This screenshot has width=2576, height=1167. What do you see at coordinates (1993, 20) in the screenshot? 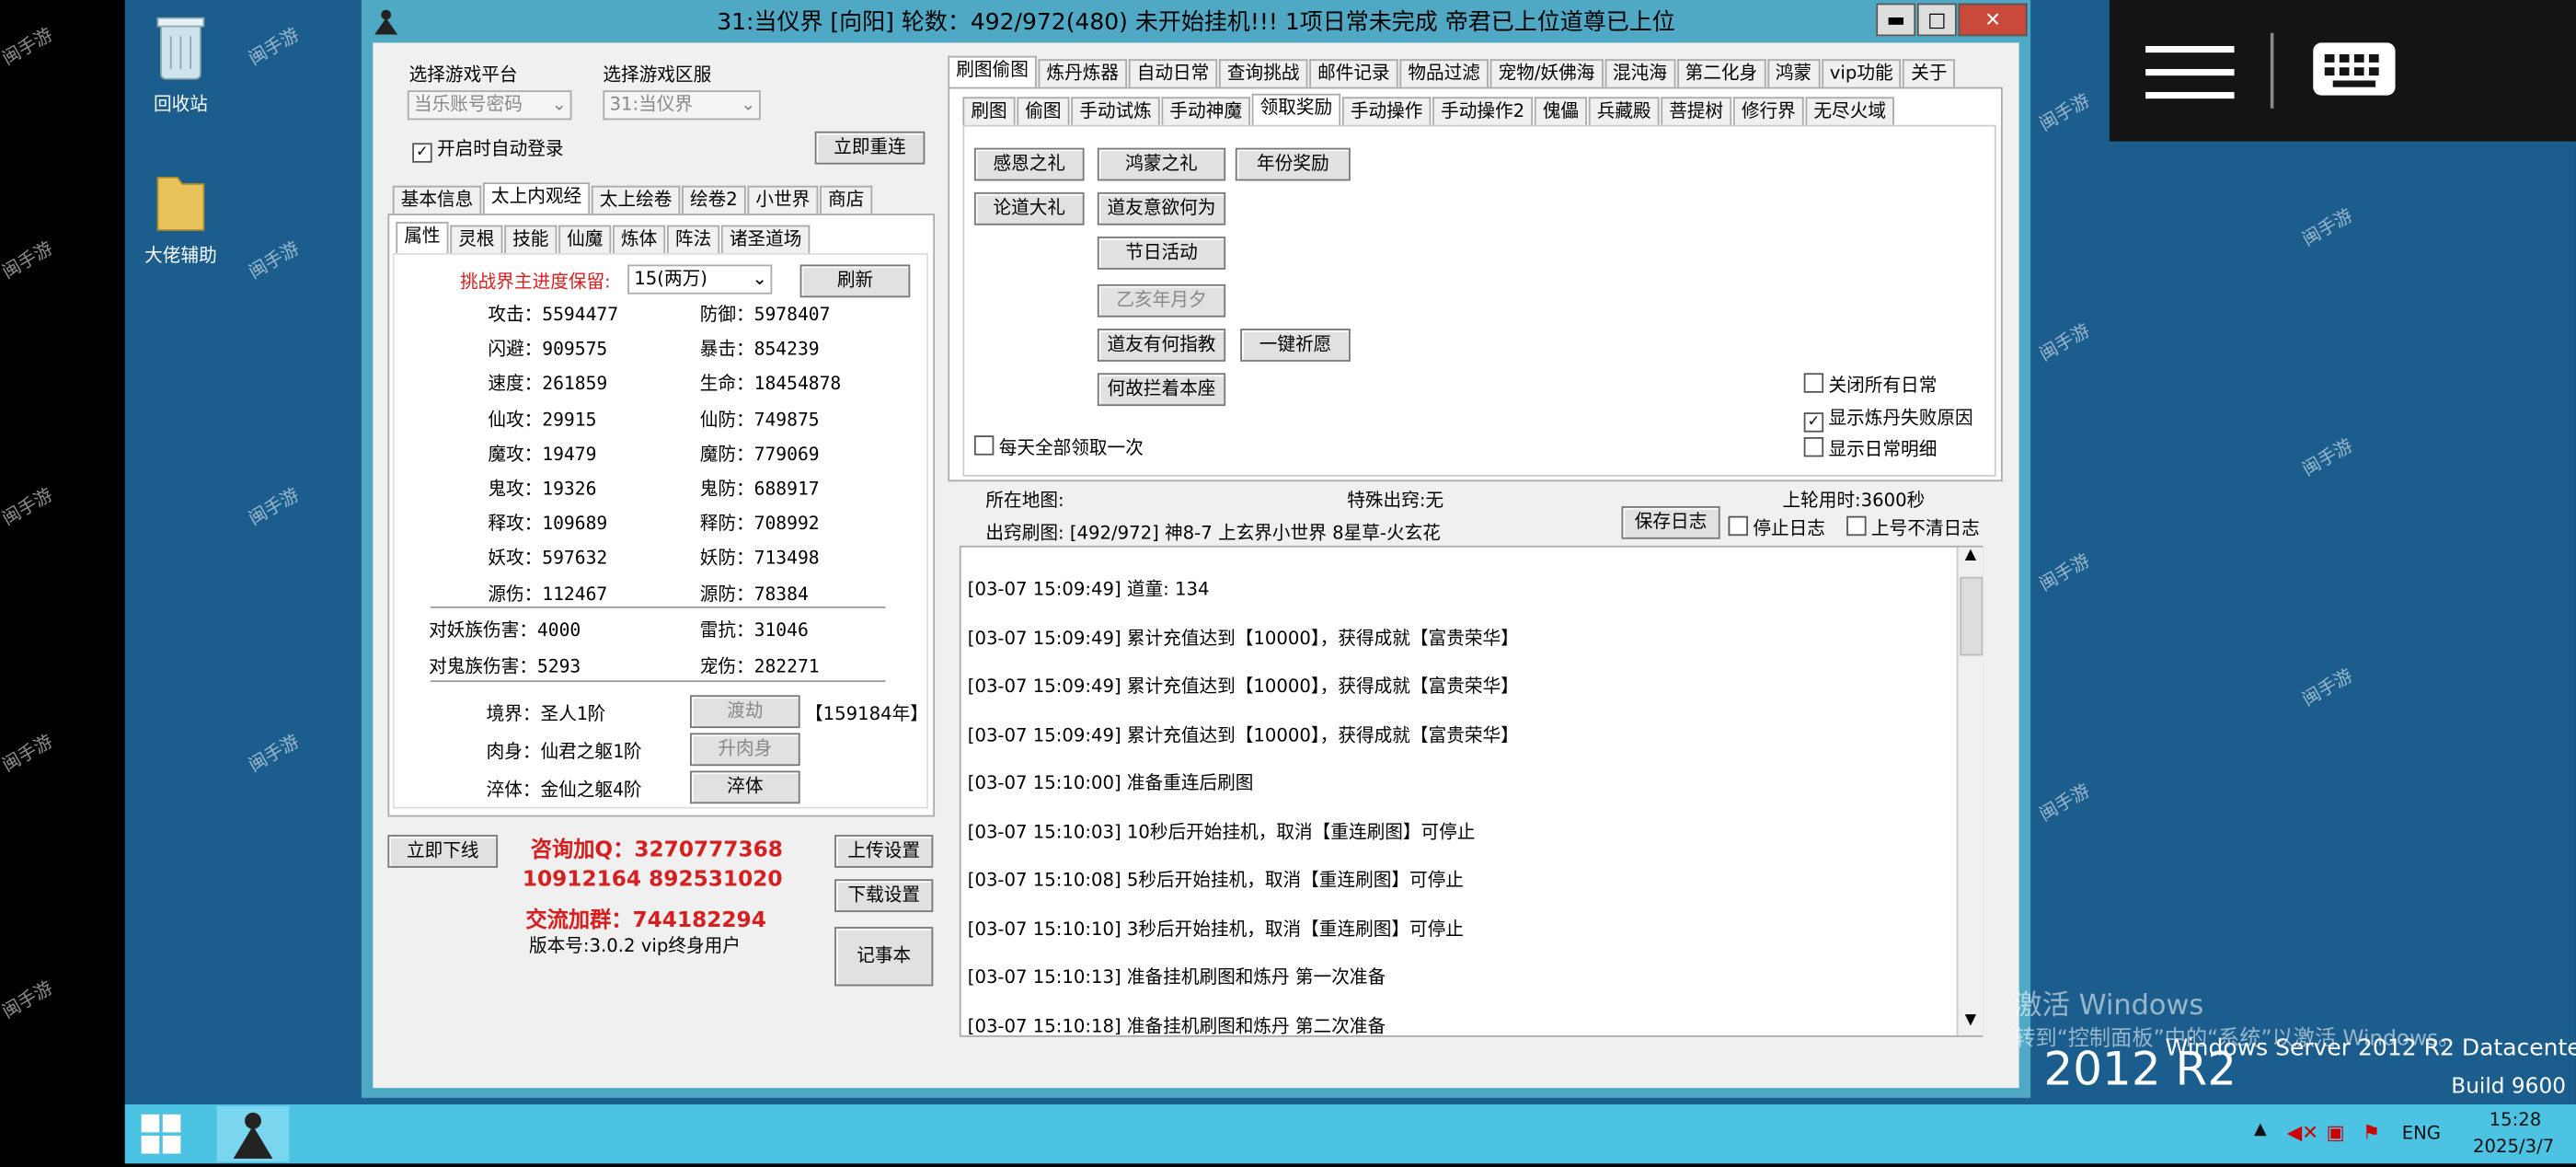
I see `close-button: ✕` at bounding box center [1993, 20].